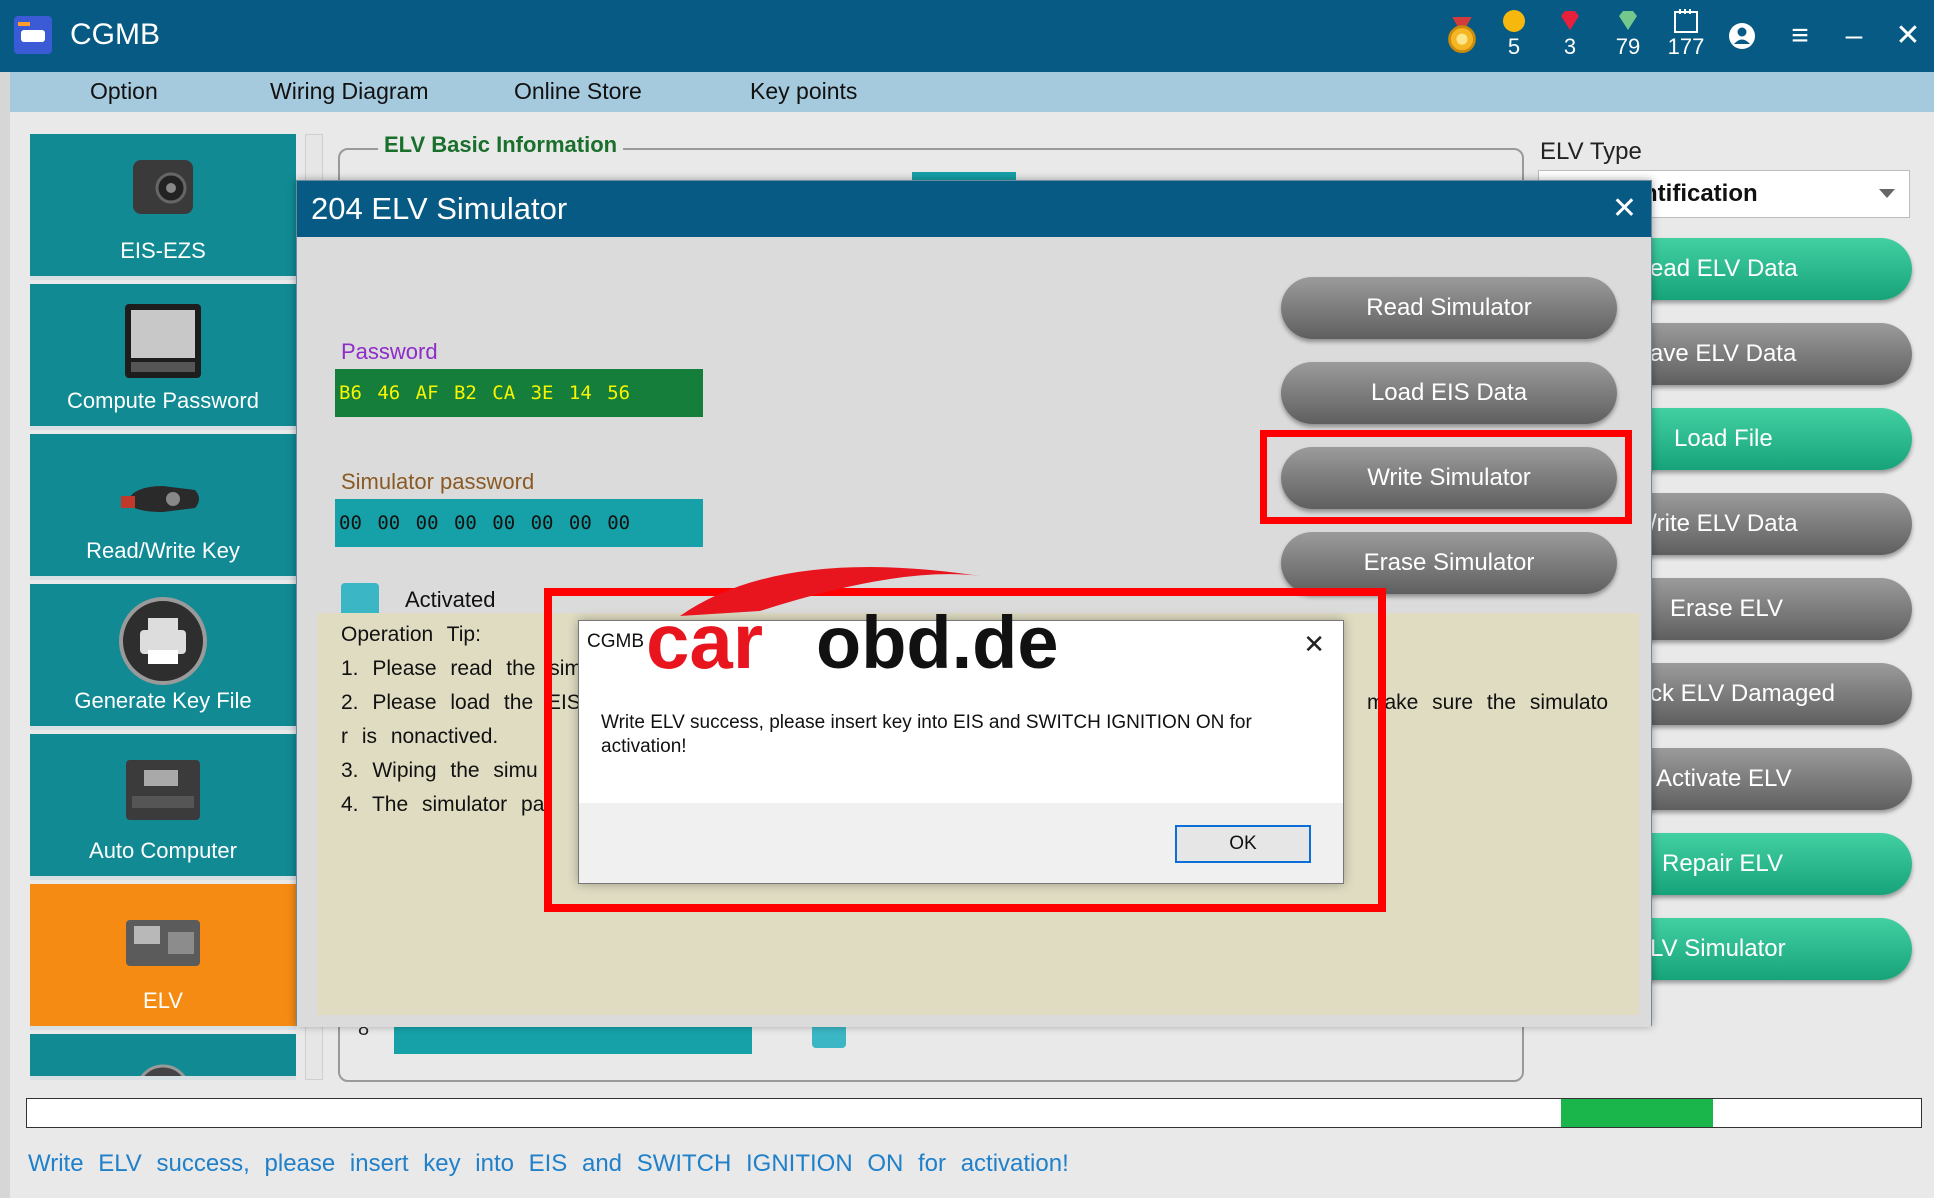 The width and height of the screenshot is (1934, 1198). I want to click on green-gem-icon, so click(1628, 20).